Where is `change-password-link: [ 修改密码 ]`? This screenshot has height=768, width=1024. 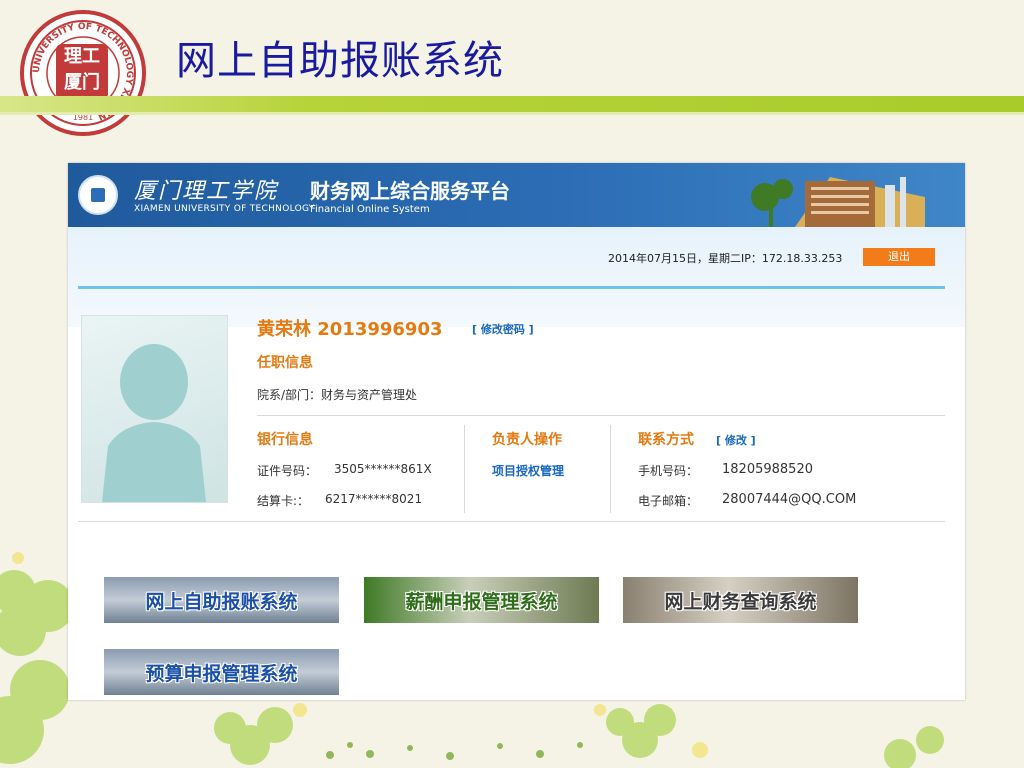 change-password-link: [ 修改密码 ] is located at coordinates (503, 329).